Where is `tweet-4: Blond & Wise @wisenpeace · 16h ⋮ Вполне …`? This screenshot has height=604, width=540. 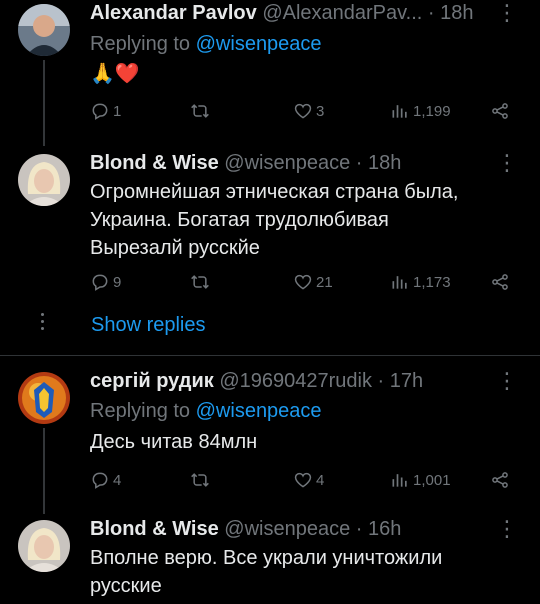 tweet-4: Blond & Wise @wisenpeace · 16h ⋮ Вполне … is located at coordinates (270, 560).